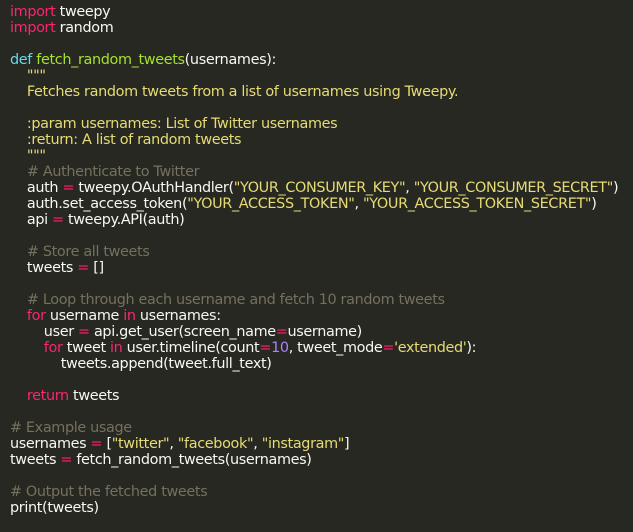 The width and height of the screenshot is (633, 532). Describe the element at coordinates (321, 364) in the screenshot. I see `code-line: tweets.append(tweet.full_text)` at that location.